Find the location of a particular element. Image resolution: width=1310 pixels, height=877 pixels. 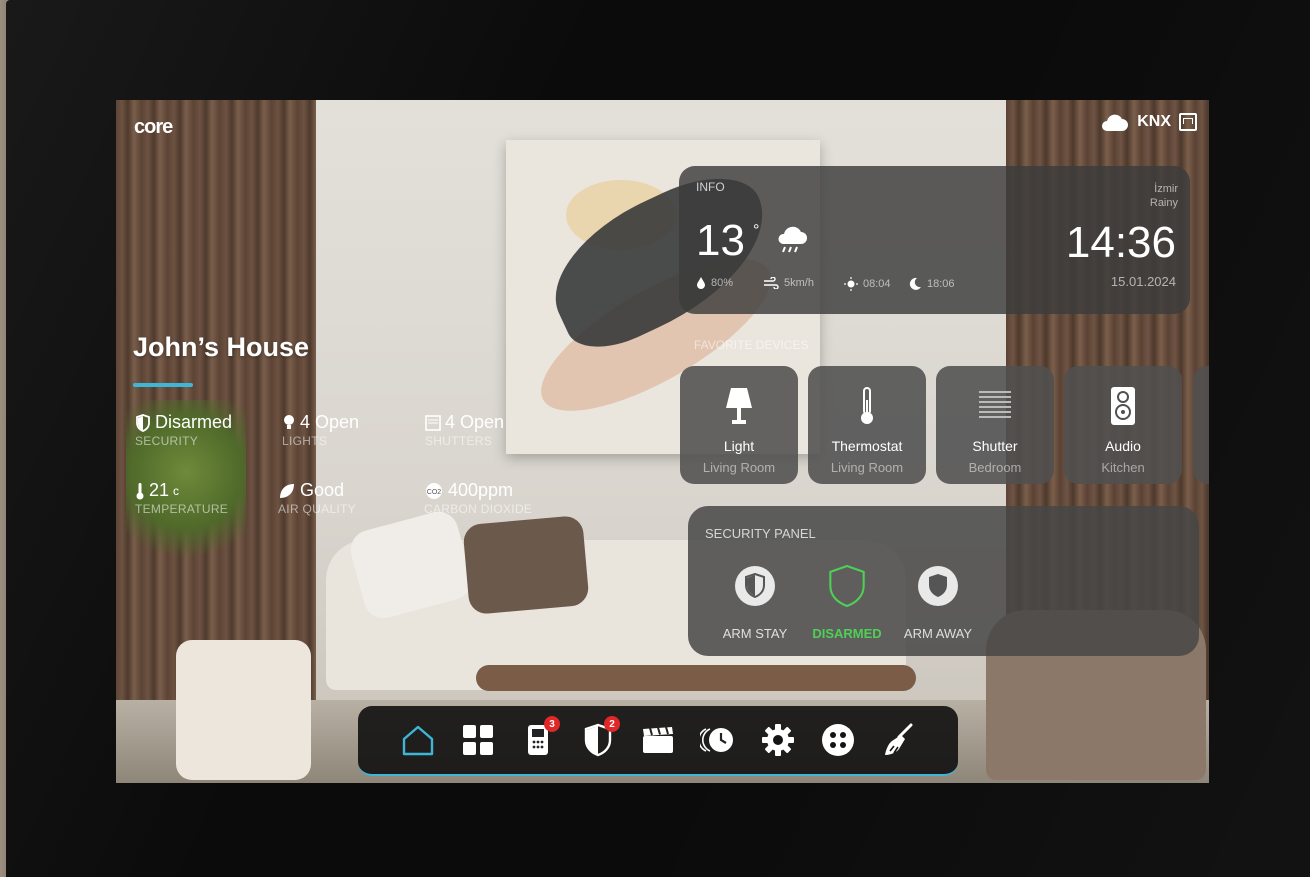

favorite-device-name: Light is located at coordinates (739, 446).